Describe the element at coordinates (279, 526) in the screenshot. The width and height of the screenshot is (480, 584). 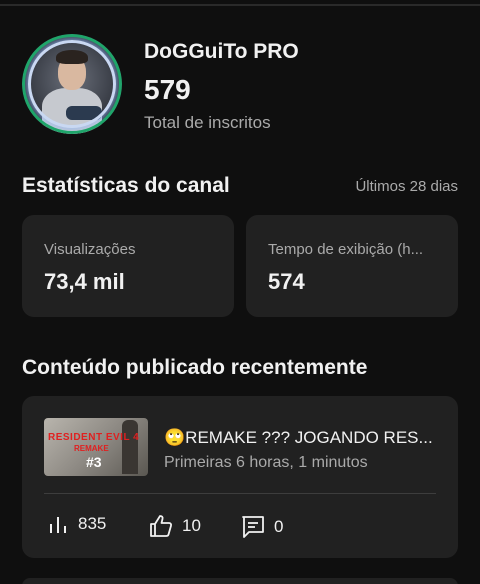
I see `comments-count: 0` at that location.